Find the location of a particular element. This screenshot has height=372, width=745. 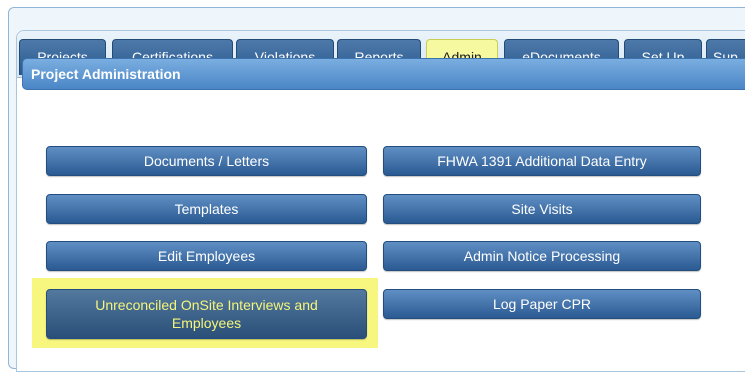

log-paper-cpr-button: Log Paper CPR is located at coordinates (542, 304).